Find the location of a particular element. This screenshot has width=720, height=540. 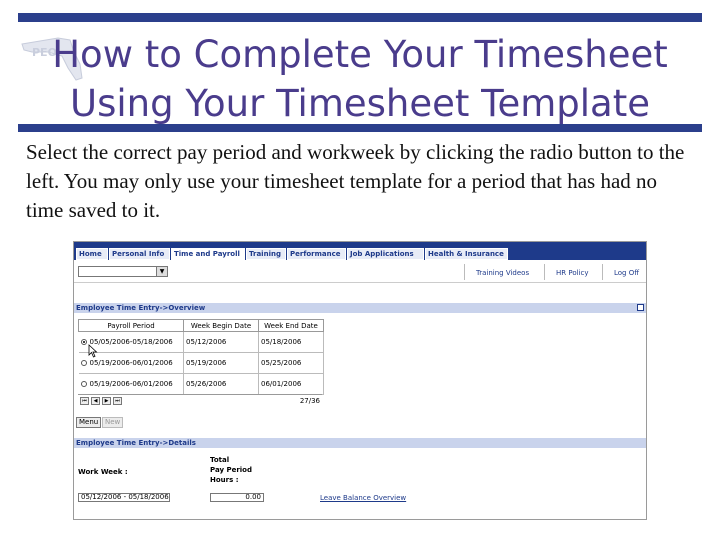

begin-date-cell: 05/12/2006 is located at coordinates (221, 342).